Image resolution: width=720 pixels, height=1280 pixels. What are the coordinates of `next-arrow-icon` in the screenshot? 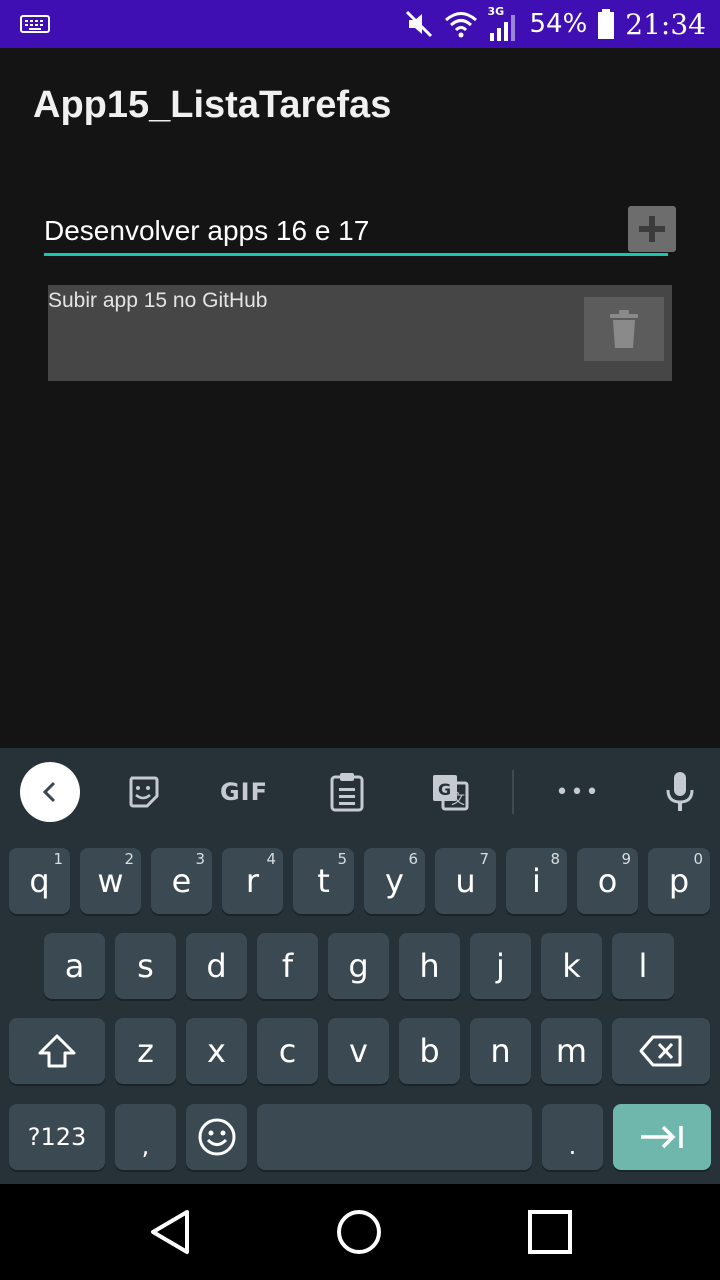 It's located at (662, 1137).